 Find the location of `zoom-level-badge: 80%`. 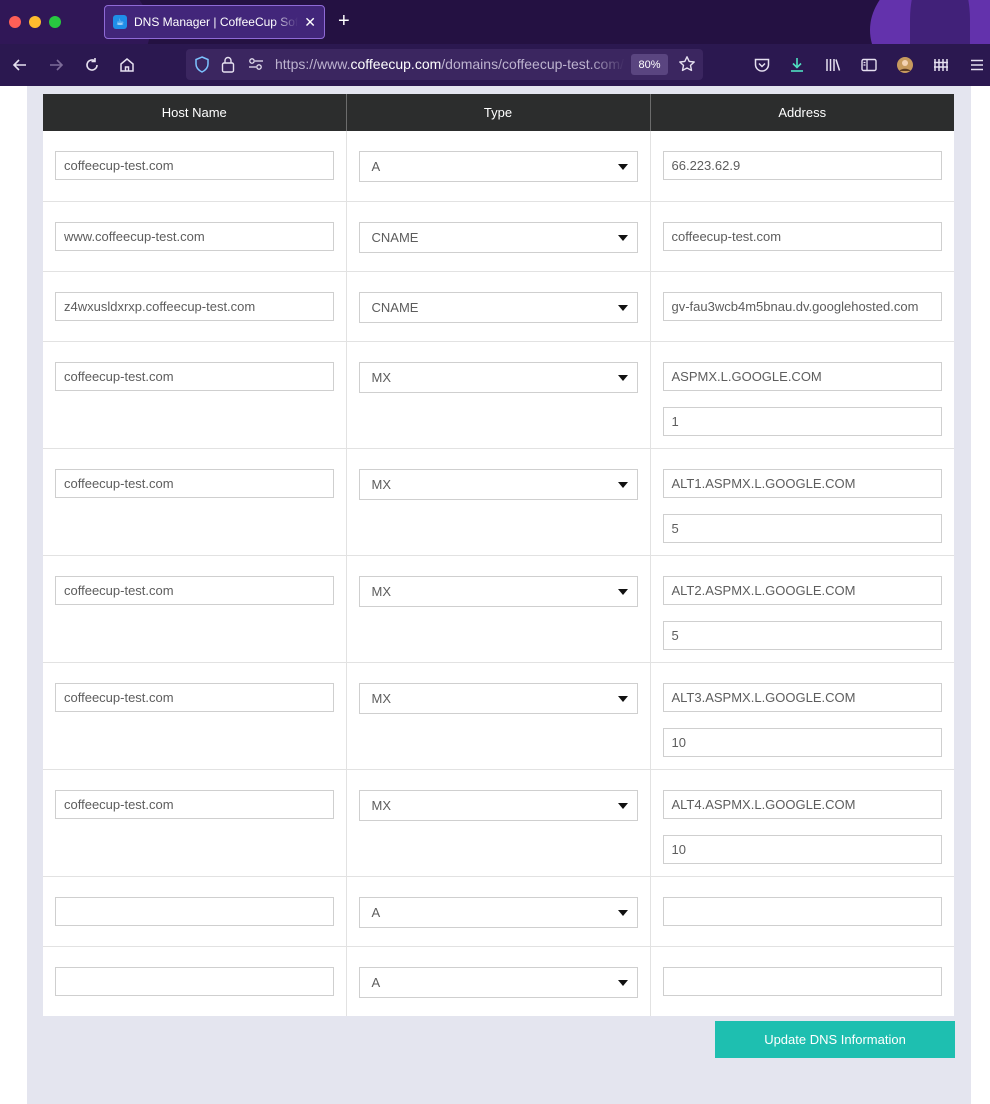

zoom-level-badge: 80% is located at coordinates (649, 64).